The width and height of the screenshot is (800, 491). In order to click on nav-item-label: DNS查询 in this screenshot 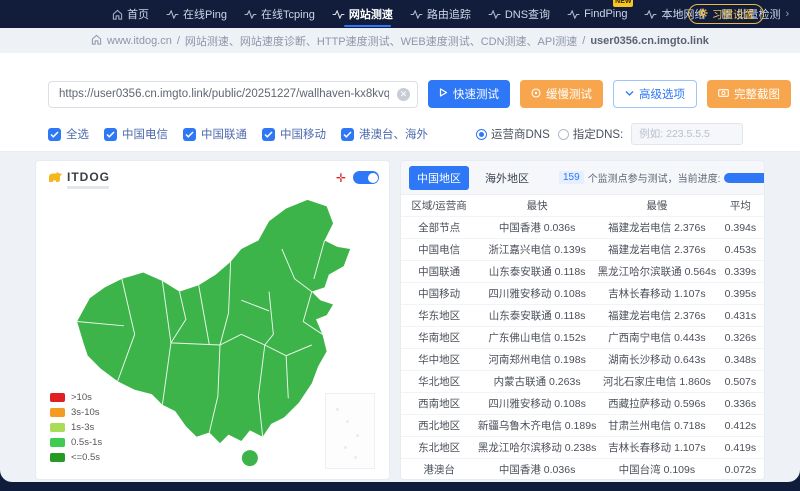, I will do `click(527, 15)`.